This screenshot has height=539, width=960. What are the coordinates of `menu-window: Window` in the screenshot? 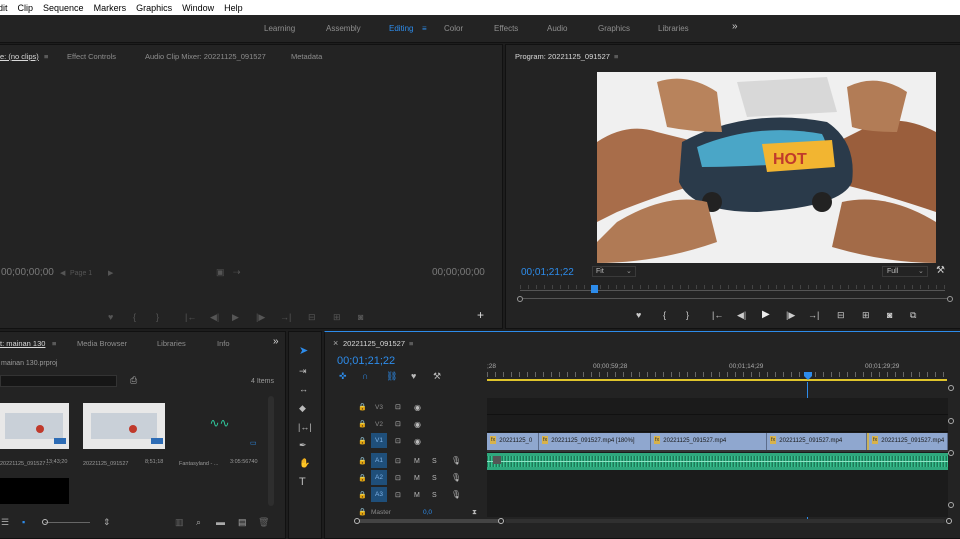 It's located at (198, 8).